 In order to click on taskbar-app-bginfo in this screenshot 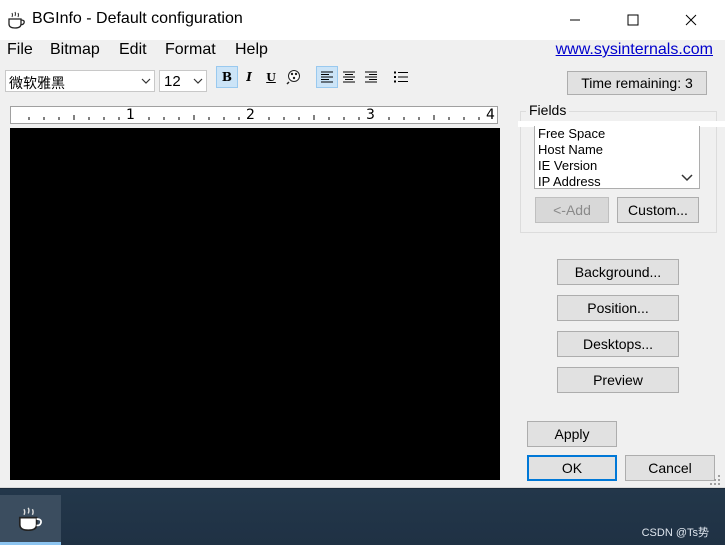, I will do `click(30, 520)`.